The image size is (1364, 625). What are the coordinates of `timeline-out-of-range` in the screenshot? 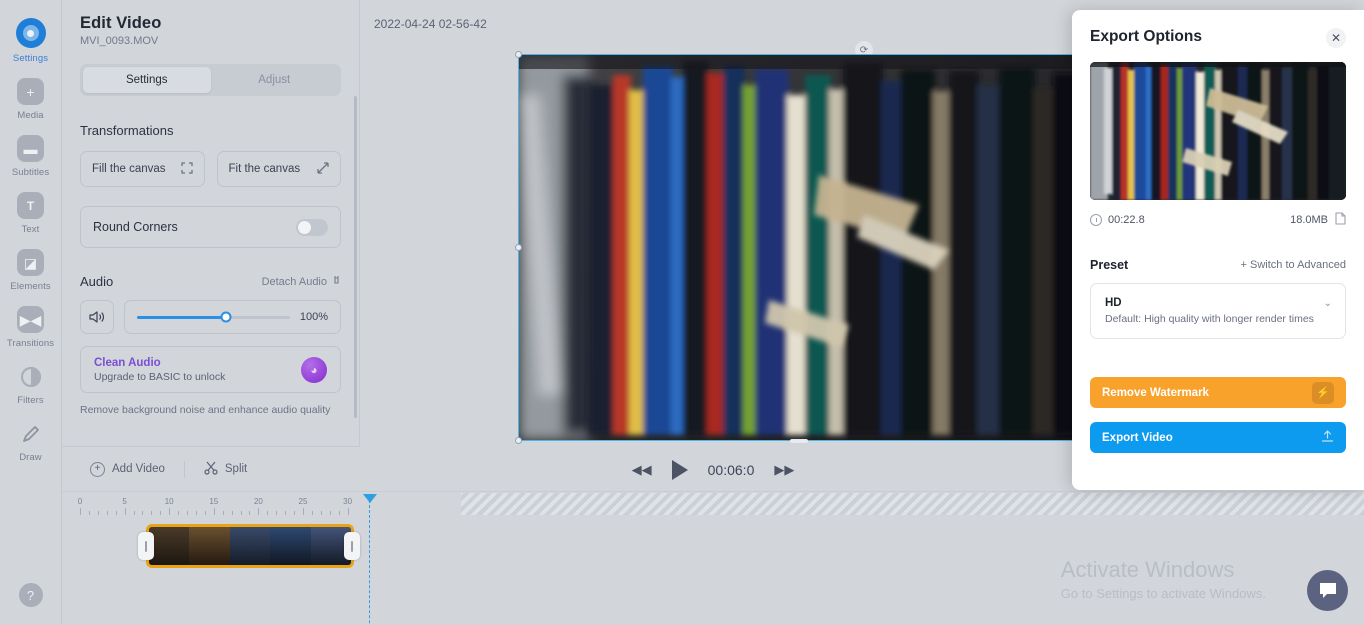 It's located at (912, 504).